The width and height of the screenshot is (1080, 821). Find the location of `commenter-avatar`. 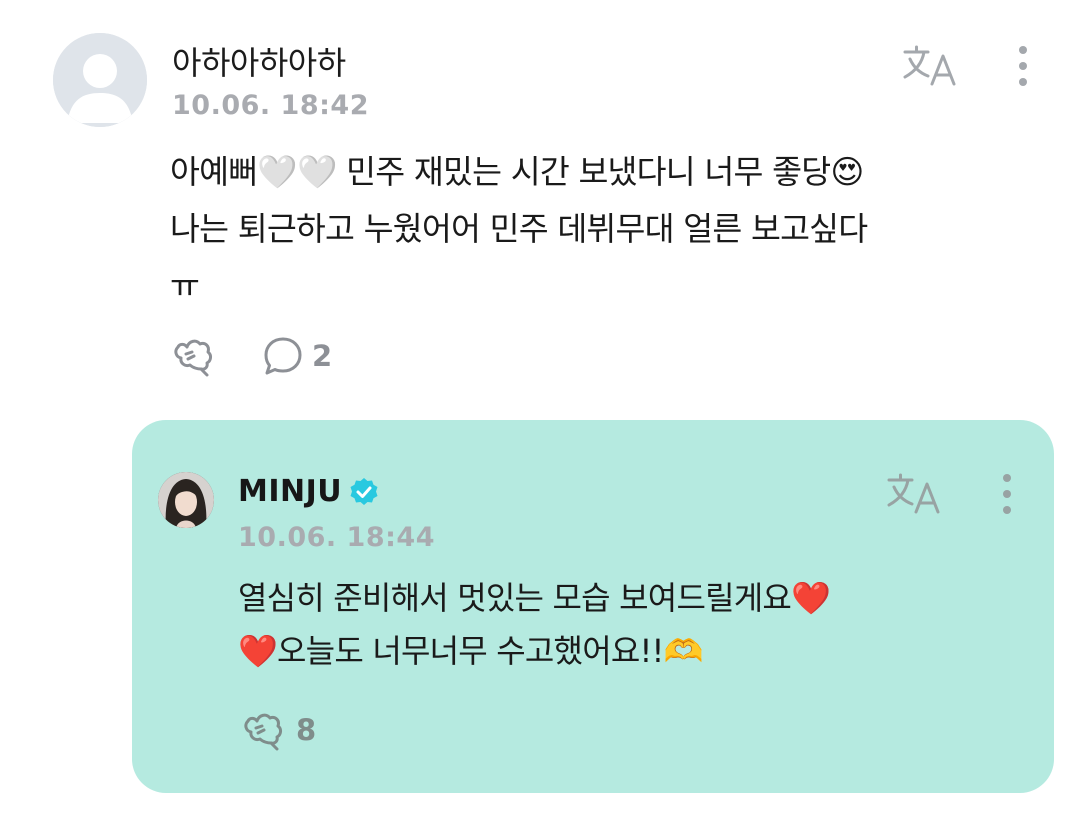

commenter-avatar is located at coordinates (100, 80).